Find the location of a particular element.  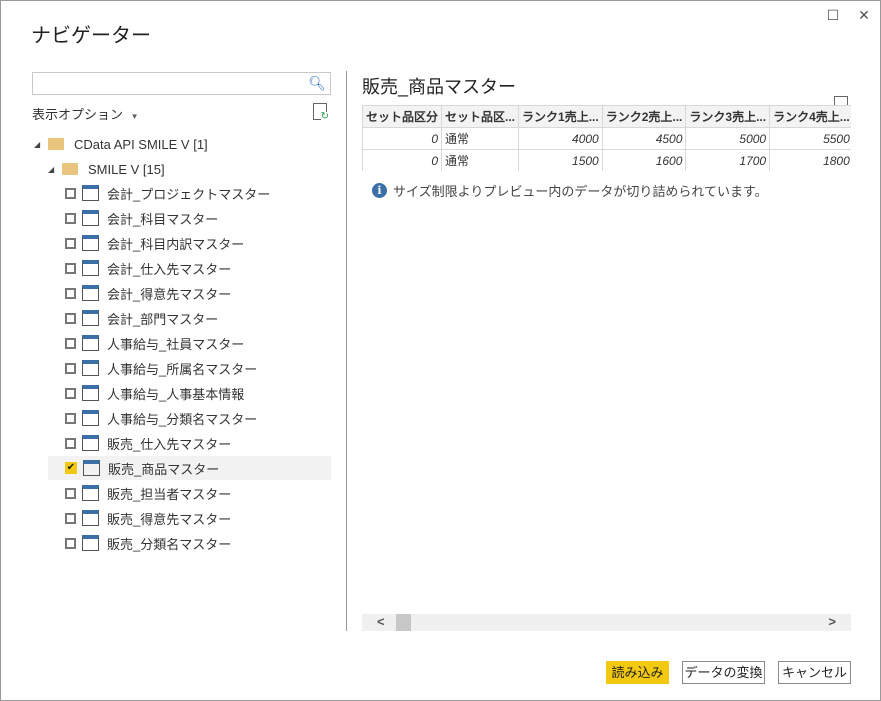

info-icon: i is located at coordinates (379, 190).